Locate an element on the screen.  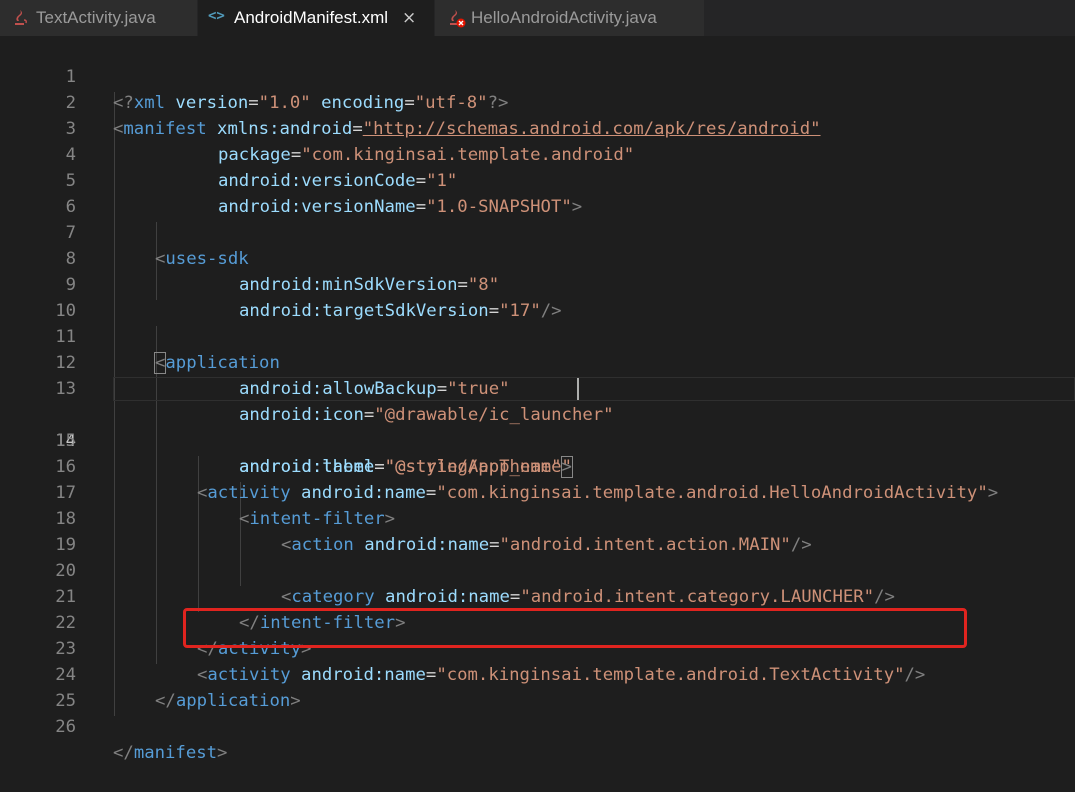
tab-label: TextActivity.java is located at coordinates (96, 17).